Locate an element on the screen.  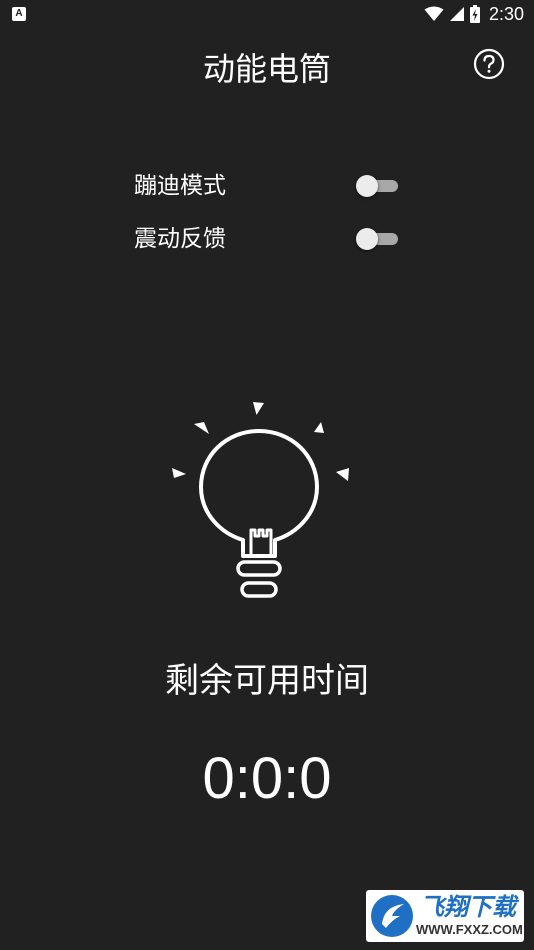
setting-row-vibration-feedback: 震动反馈 is located at coordinates (268, 239).